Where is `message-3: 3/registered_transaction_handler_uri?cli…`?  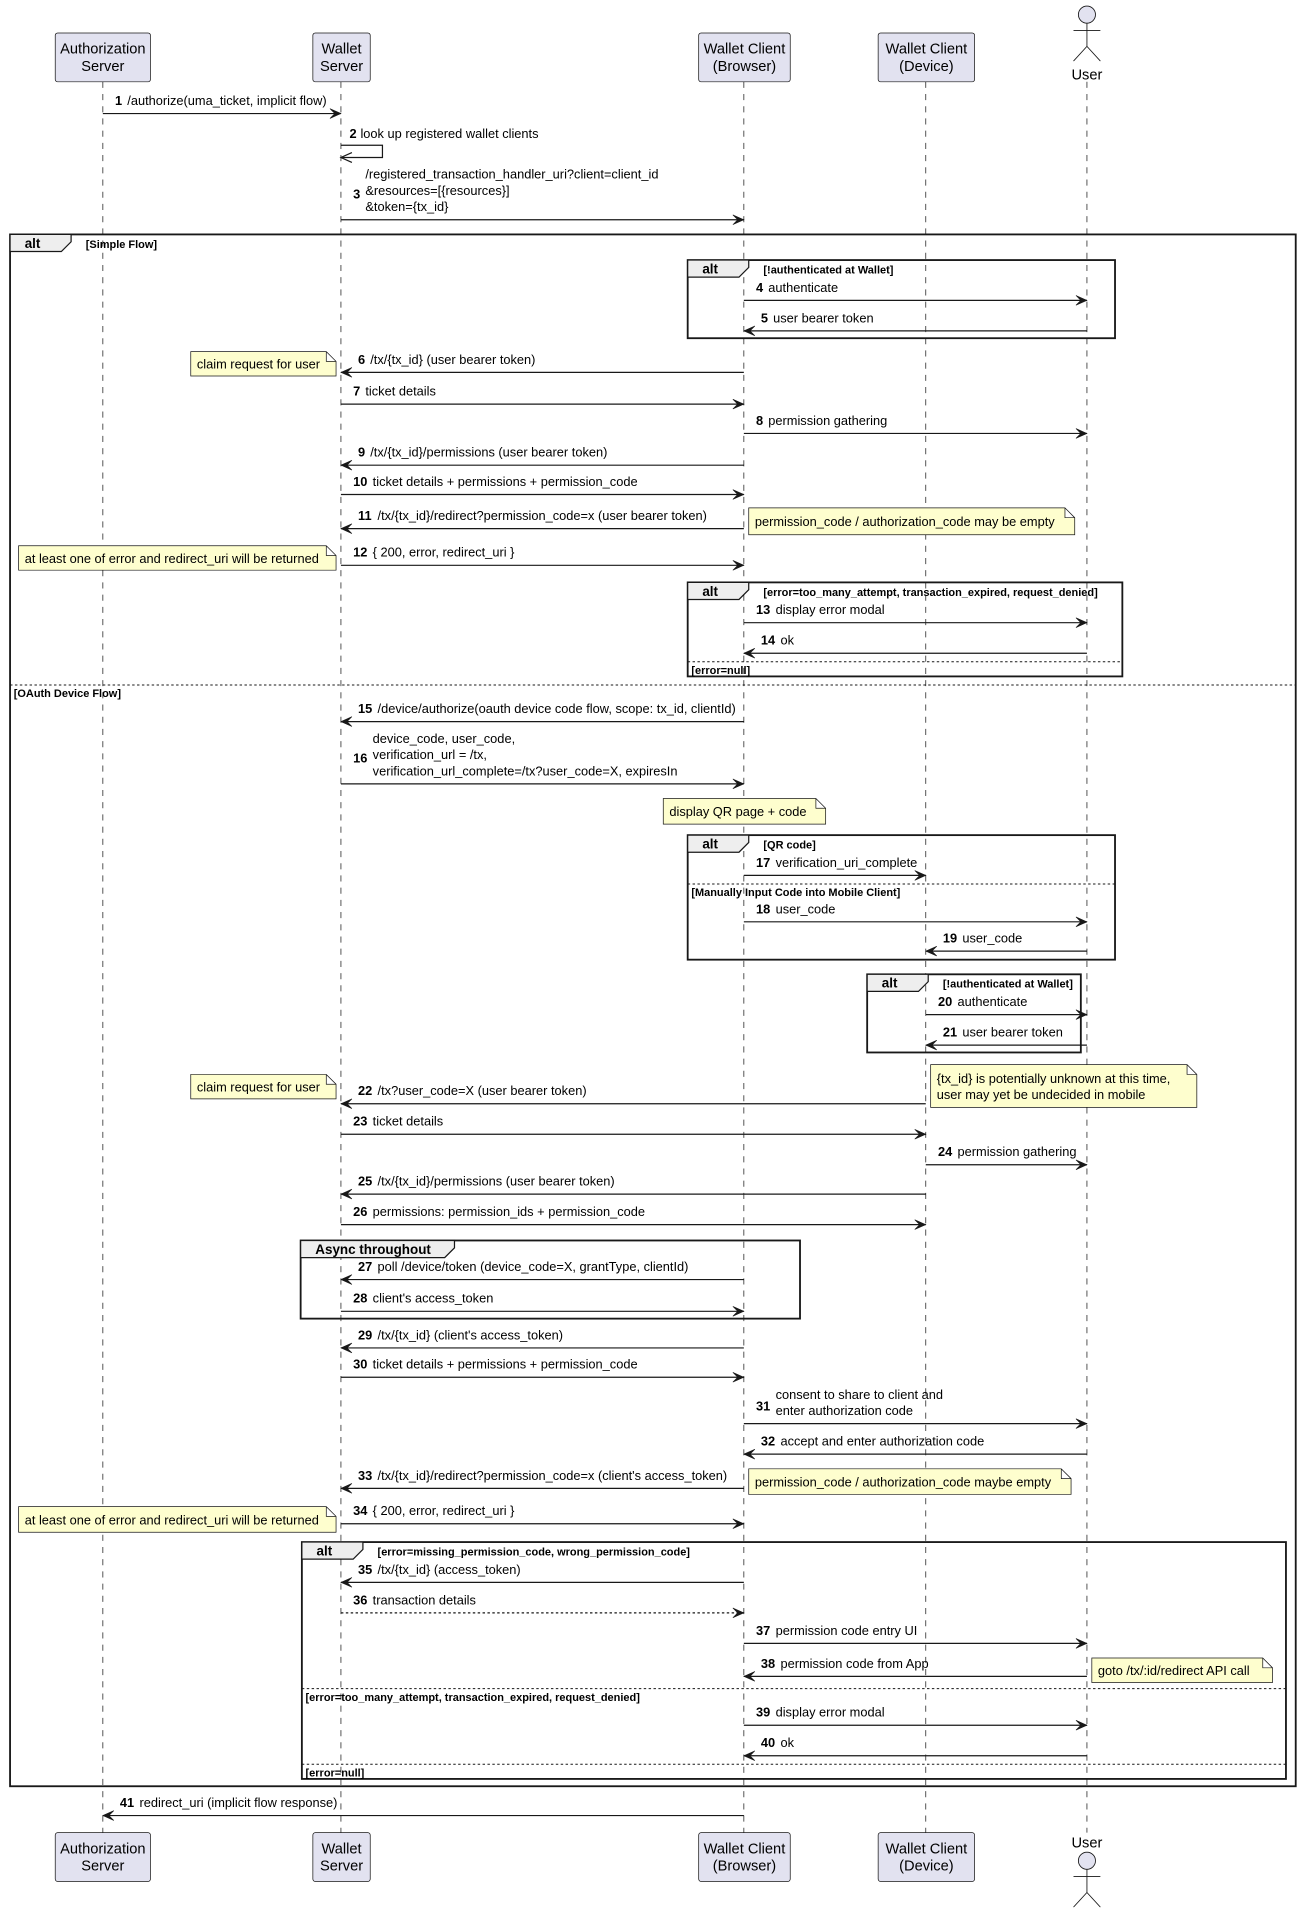
message-3: 3/registered_transaction_handler_uri?cli… is located at coordinates (542, 196).